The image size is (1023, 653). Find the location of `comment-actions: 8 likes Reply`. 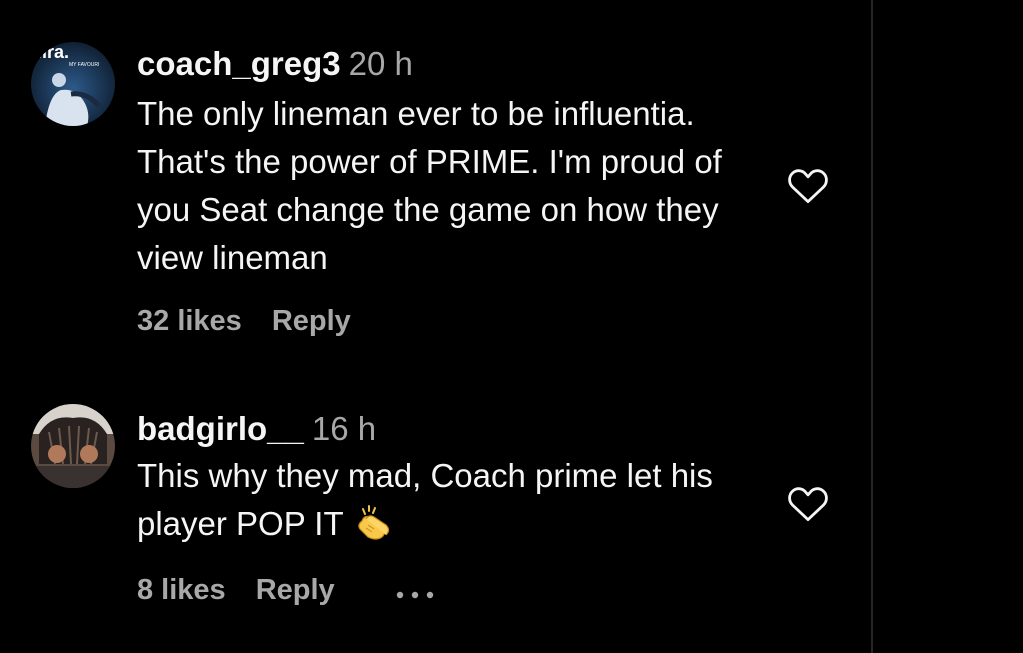

comment-actions: 8 likes Reply is located at coordinates (286, 591).